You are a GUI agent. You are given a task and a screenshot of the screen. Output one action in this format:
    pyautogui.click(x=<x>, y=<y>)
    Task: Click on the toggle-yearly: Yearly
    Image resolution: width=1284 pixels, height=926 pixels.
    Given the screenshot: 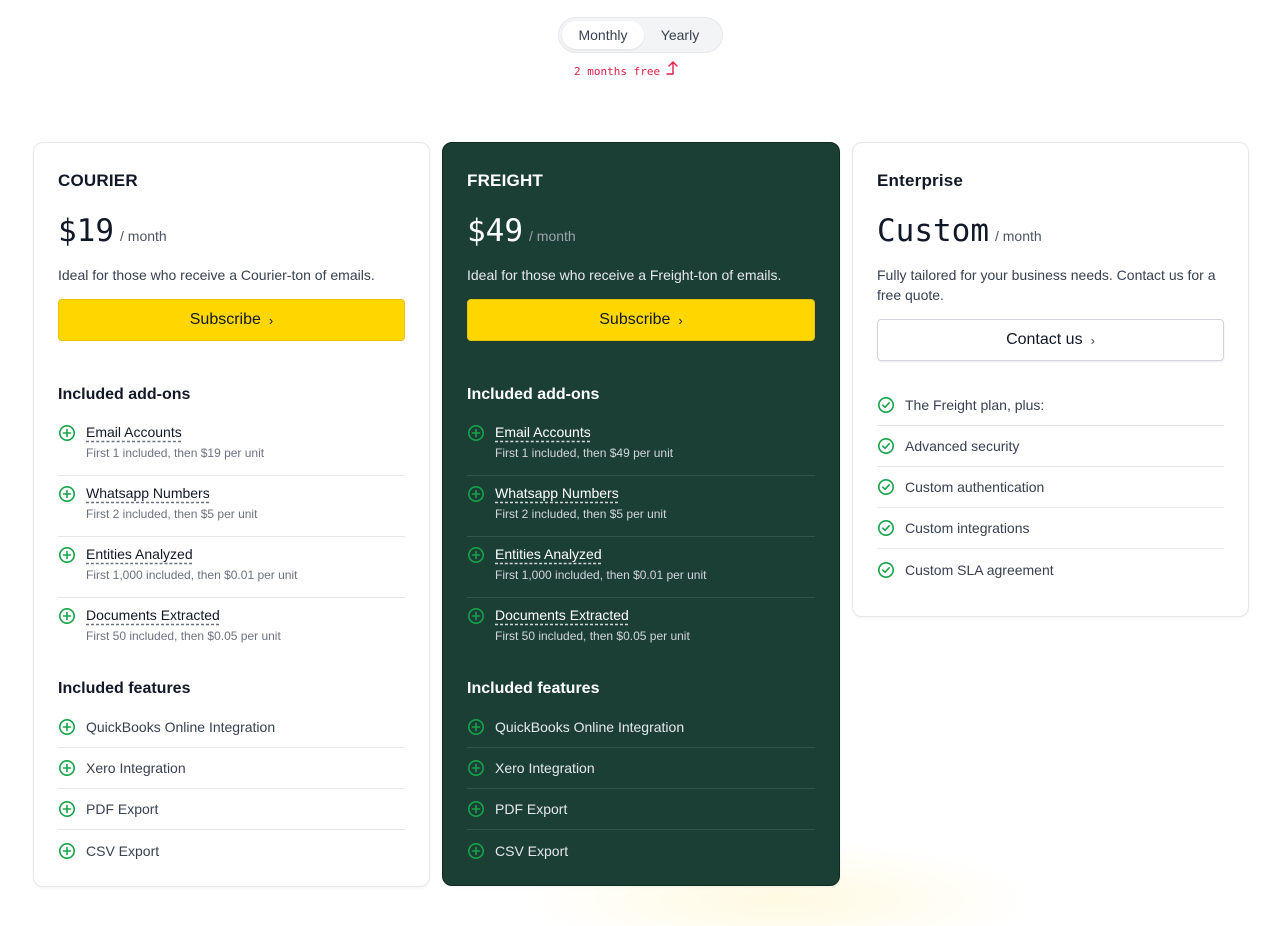 What is the action you would take?
    pyautogui.click(x=680, y=35)
    